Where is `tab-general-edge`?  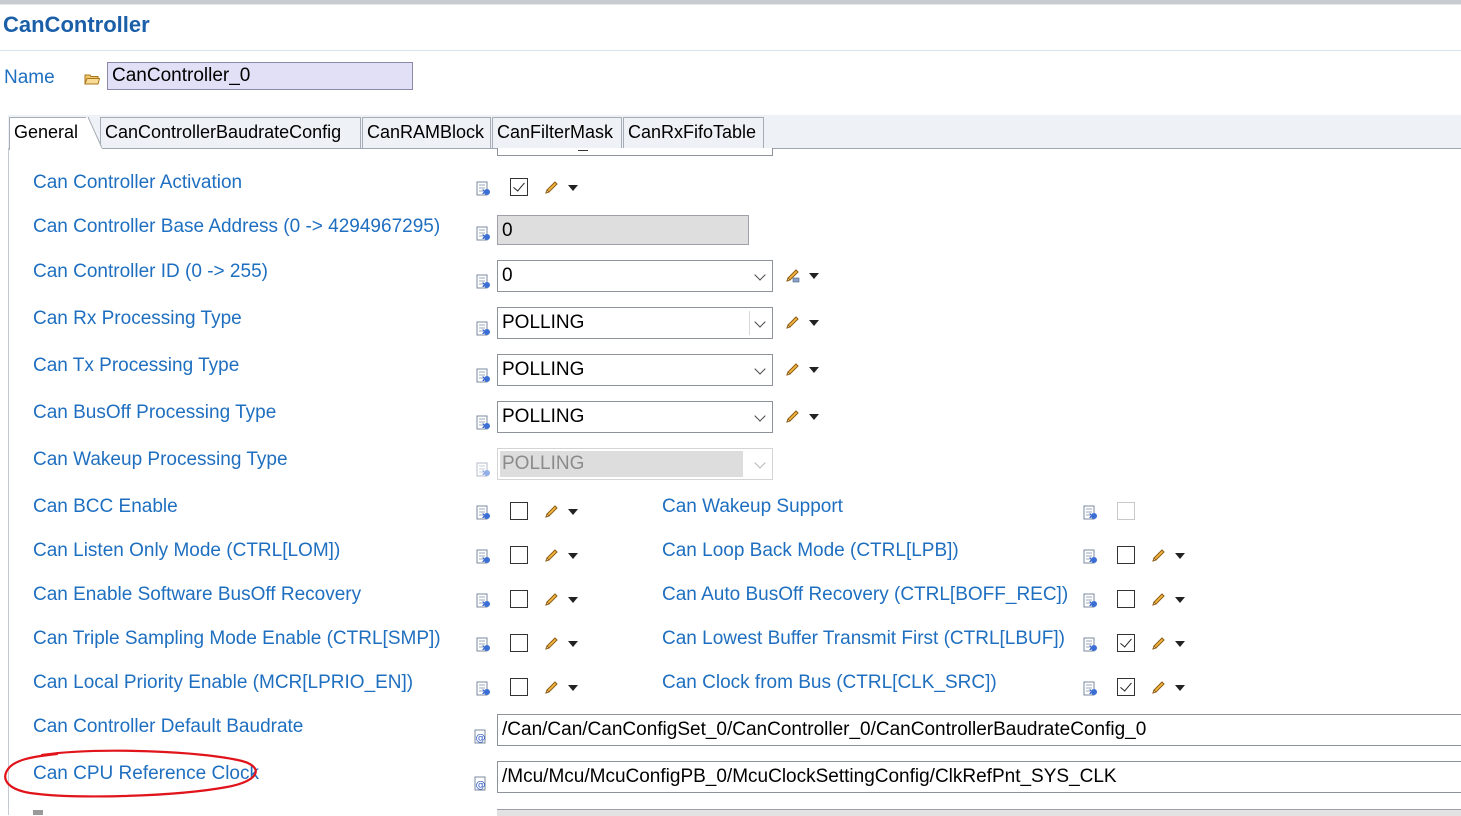
tab-general-edge is located at coordinates (94, 133).